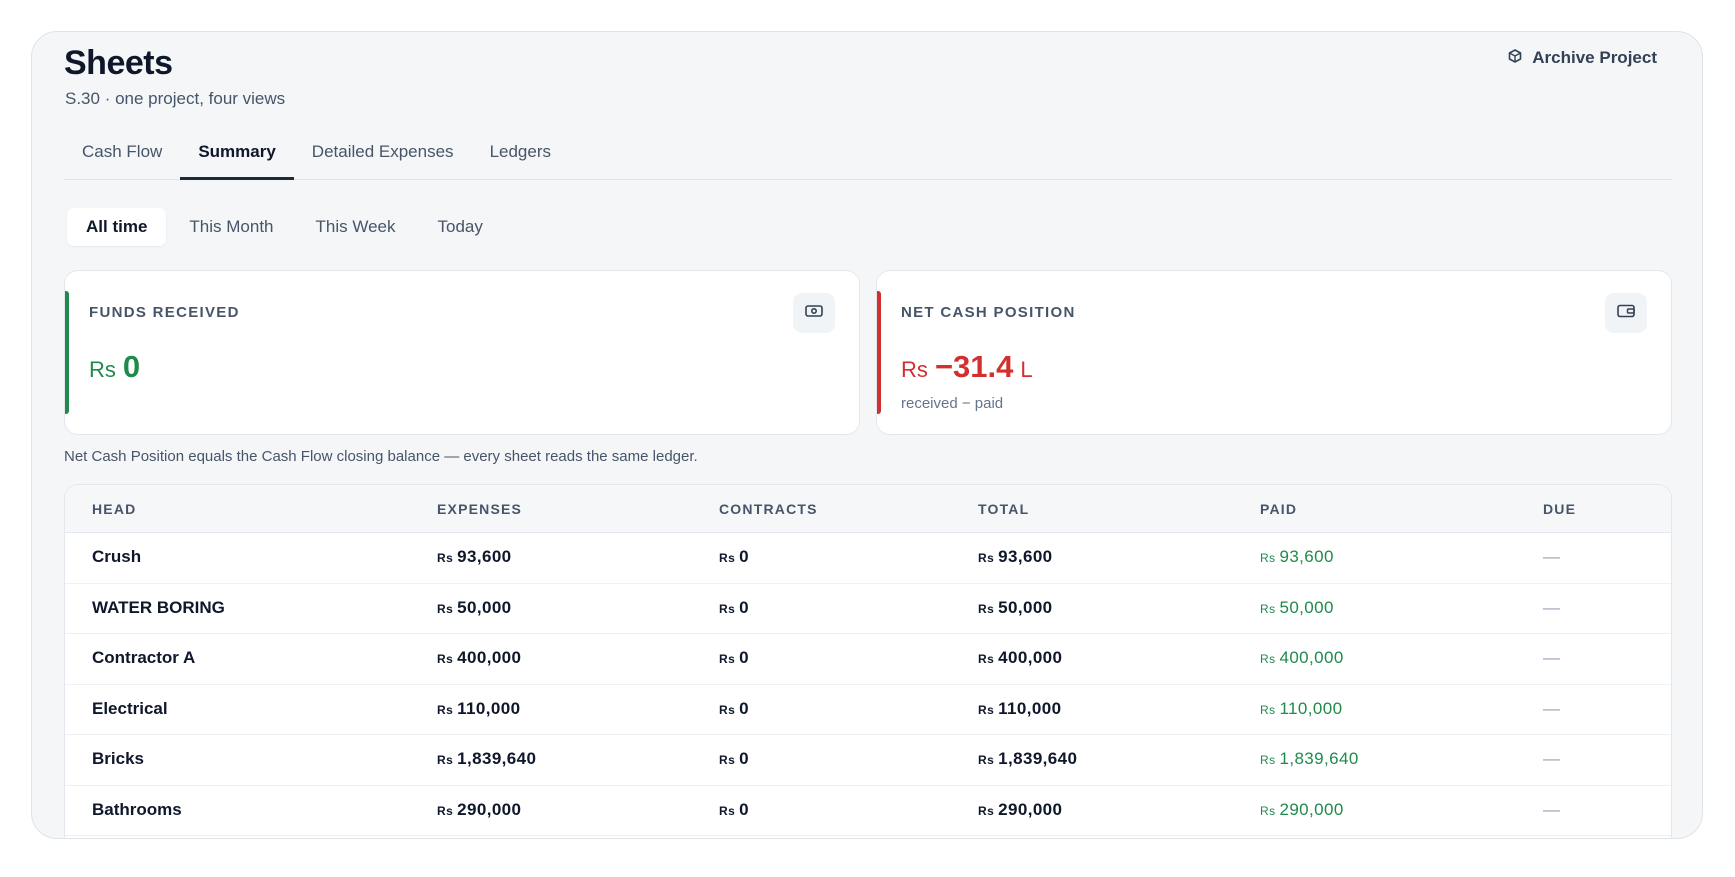  I want to click on table-row: Bathrooms Rs 290,000 Rs 0 Rs 290,000 Rs 290,000—, so click(868, 811).